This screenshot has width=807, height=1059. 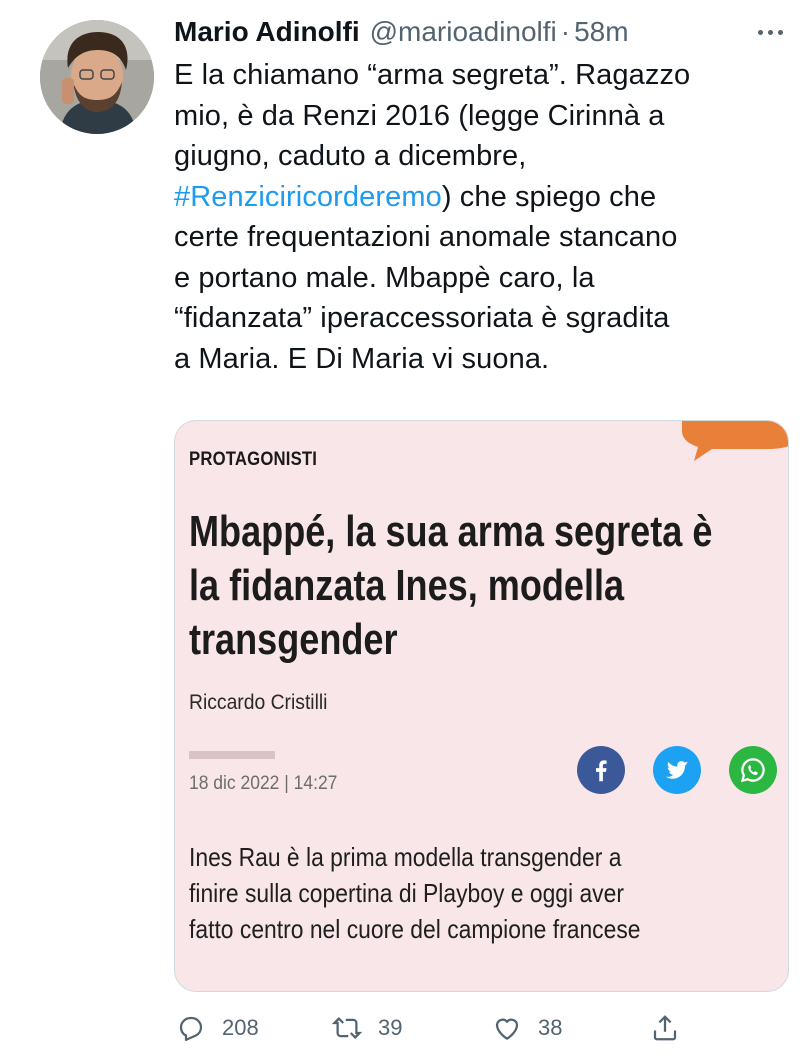 I want to click on article-kicker: PROTAGONISTI, so click(x=253, y=459).